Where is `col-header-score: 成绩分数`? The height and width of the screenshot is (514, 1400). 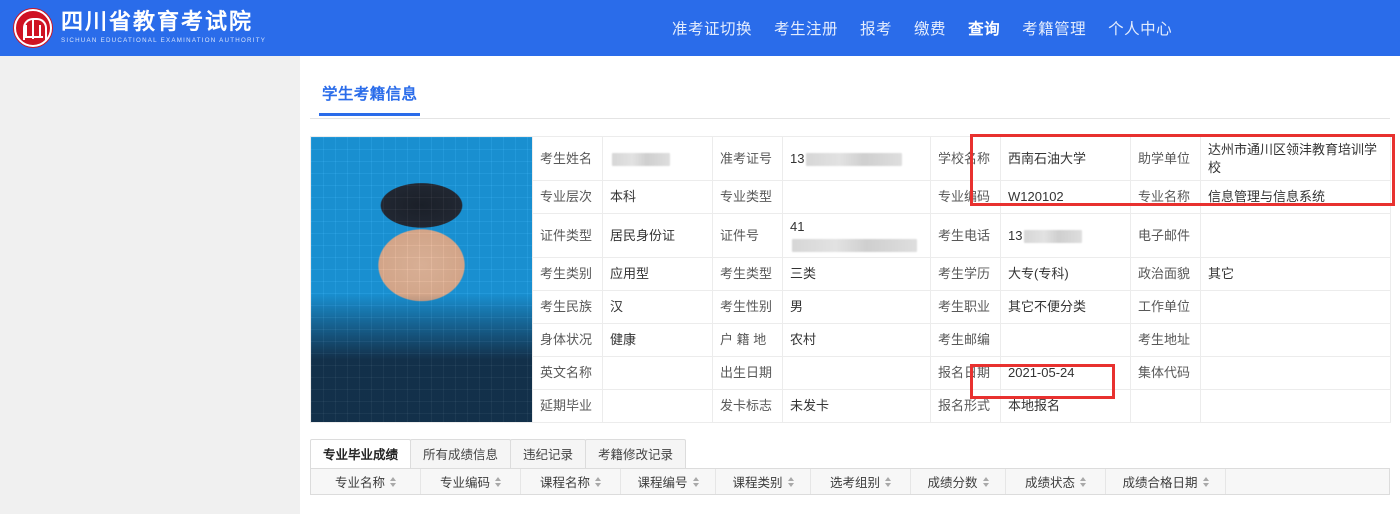 col-header-score: 成绩分数 is located at coordinates (958, 482).